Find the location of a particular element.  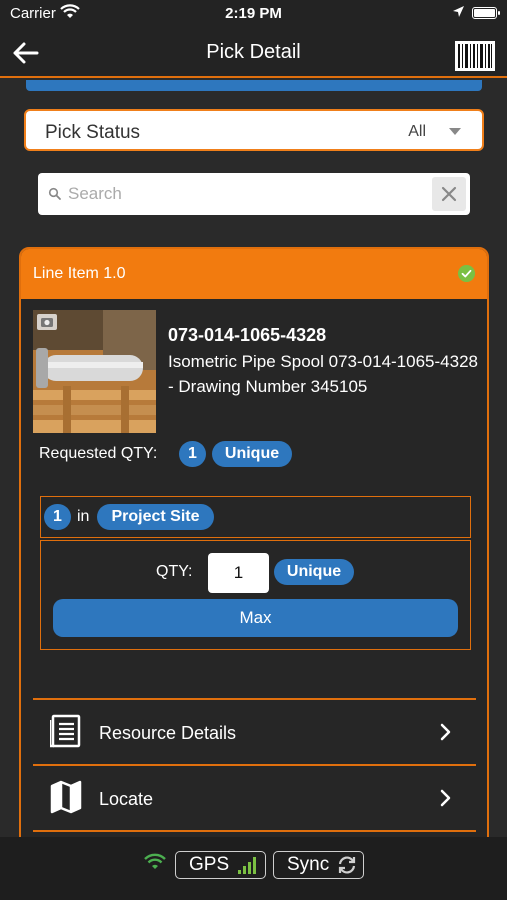

clock: 2:19 PM is located at coordinates (253, 13).